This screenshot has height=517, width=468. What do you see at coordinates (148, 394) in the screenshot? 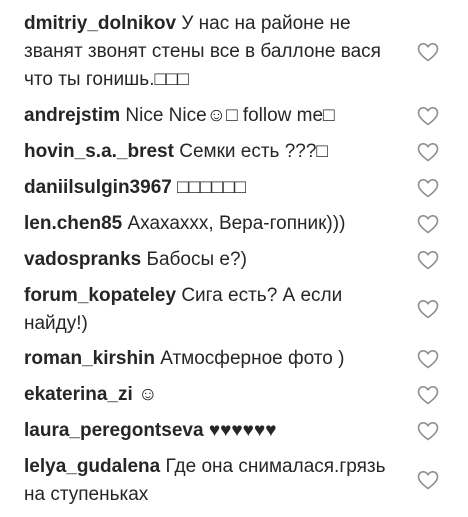
I see `comment-body: ☺` at bounding box center [148, 394].